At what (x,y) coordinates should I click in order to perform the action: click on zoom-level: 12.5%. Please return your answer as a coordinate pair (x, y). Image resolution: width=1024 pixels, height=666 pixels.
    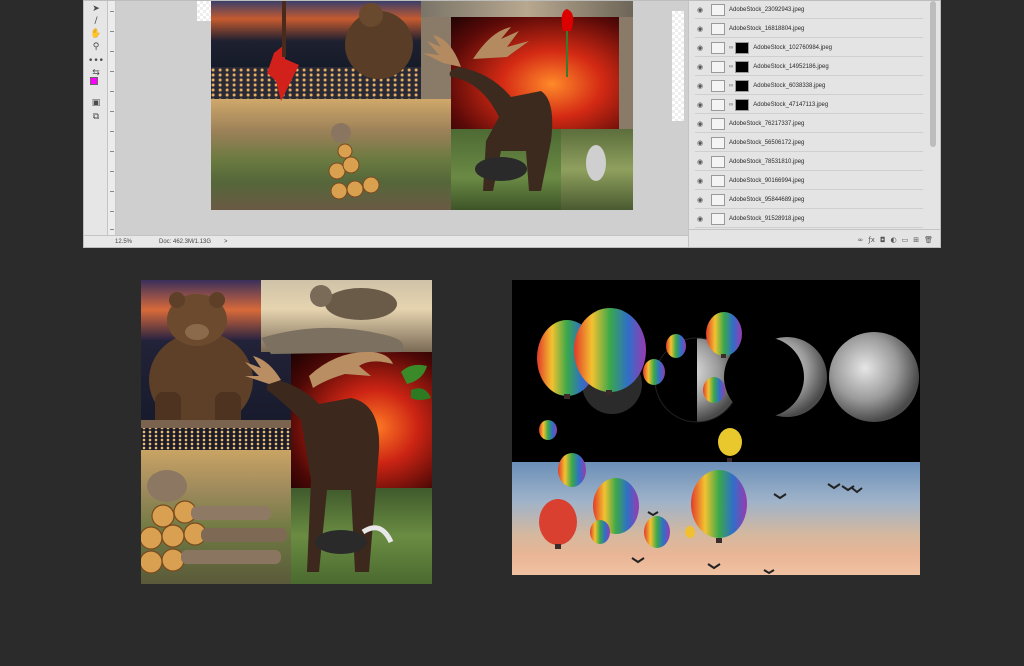
    Looking at the image, I should click on (123, 242).